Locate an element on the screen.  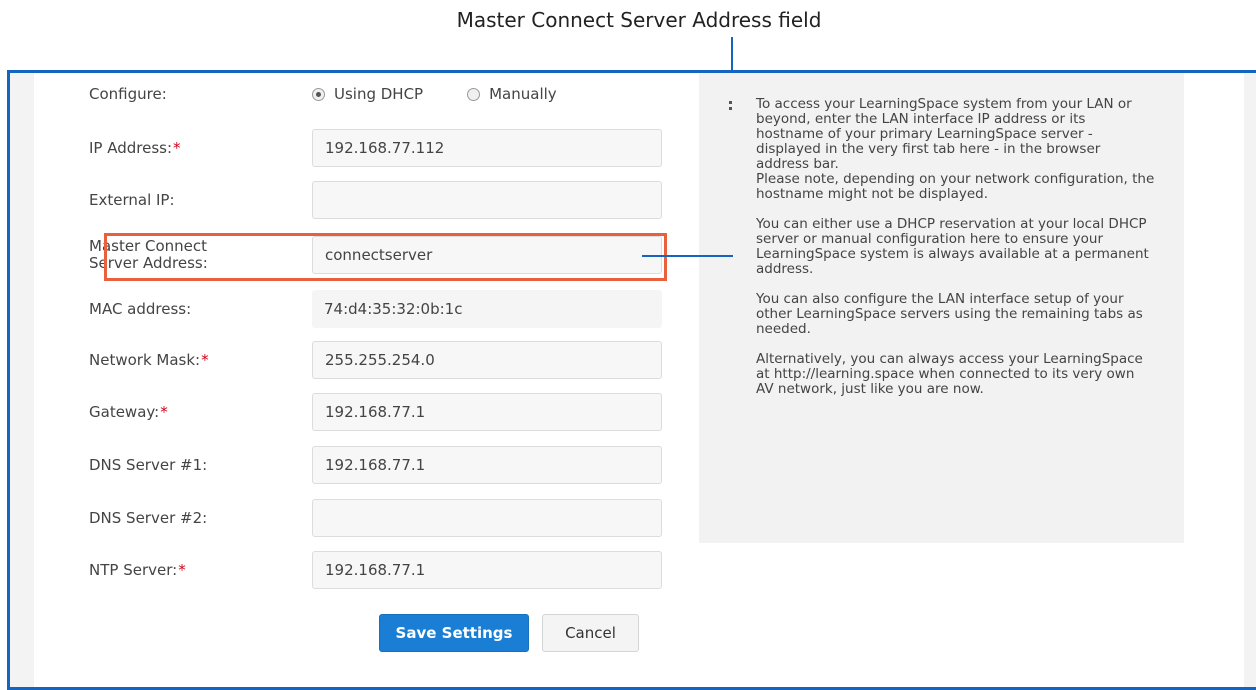
dns-server-1-row: DNS Server #1: 192.168.77.1 is located at coordinates (375, 465).